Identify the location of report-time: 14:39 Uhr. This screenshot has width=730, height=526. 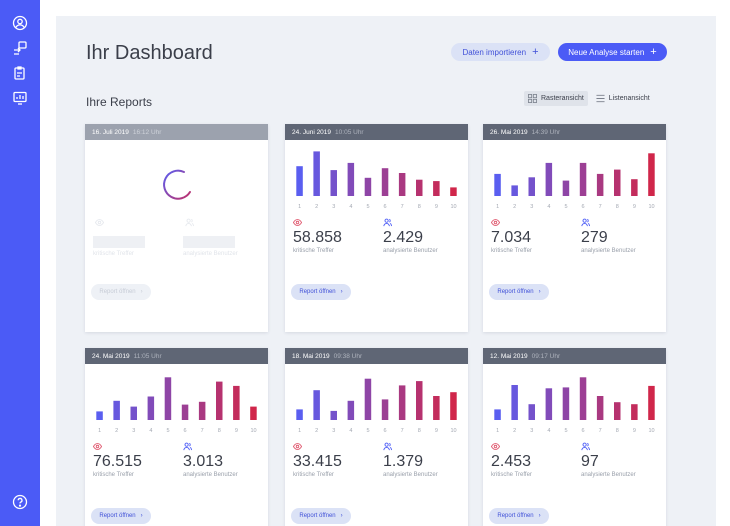
(546, 132).